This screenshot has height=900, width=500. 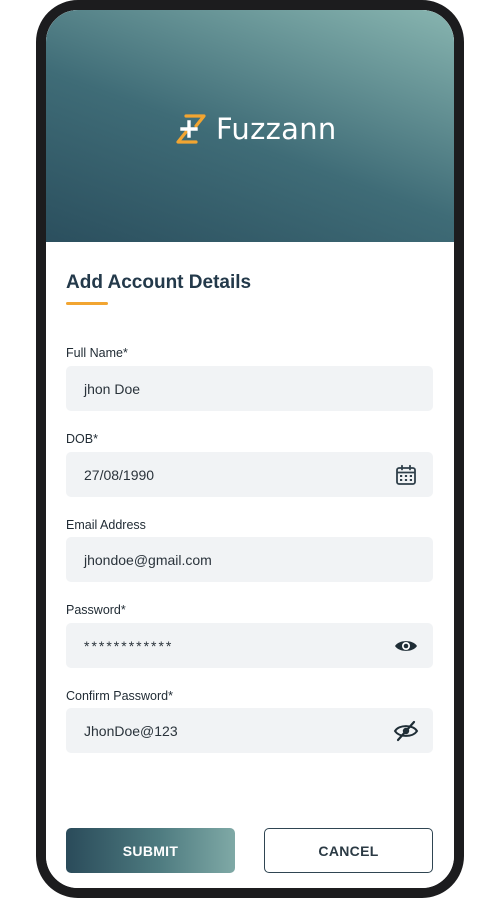 I want to click on brand-logo-icon, so click(x=191, y=129).